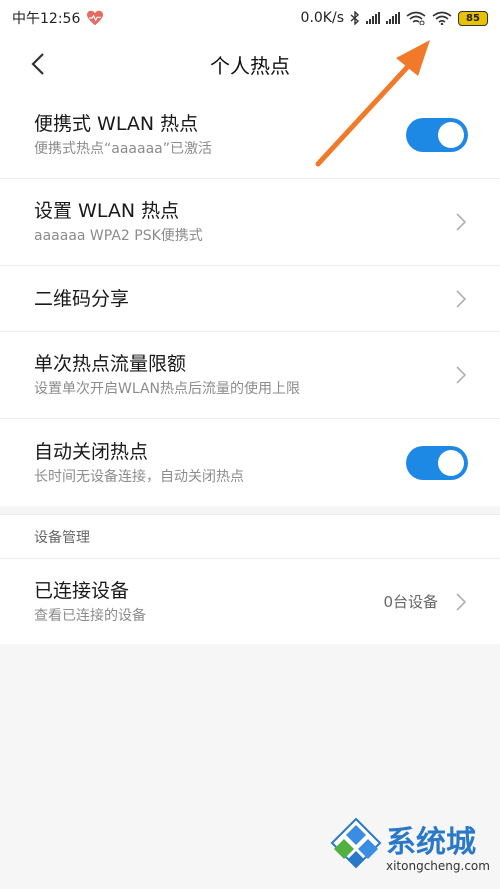 This screenshot has width=500, height=889. What do you see at coordinates (82, 590) in the screenshot?
I see `row-title: 已连接设备` at bounding box center [82, 590].